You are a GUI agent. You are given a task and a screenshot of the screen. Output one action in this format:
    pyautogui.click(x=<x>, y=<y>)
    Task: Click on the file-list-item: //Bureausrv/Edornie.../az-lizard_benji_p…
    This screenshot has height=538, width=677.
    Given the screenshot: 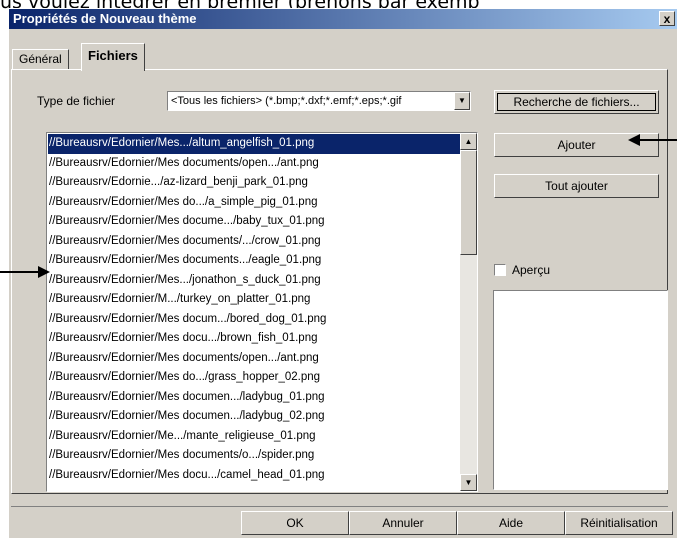 What is the action you would take?
    pyautogui.click(x=254, y=183)
    